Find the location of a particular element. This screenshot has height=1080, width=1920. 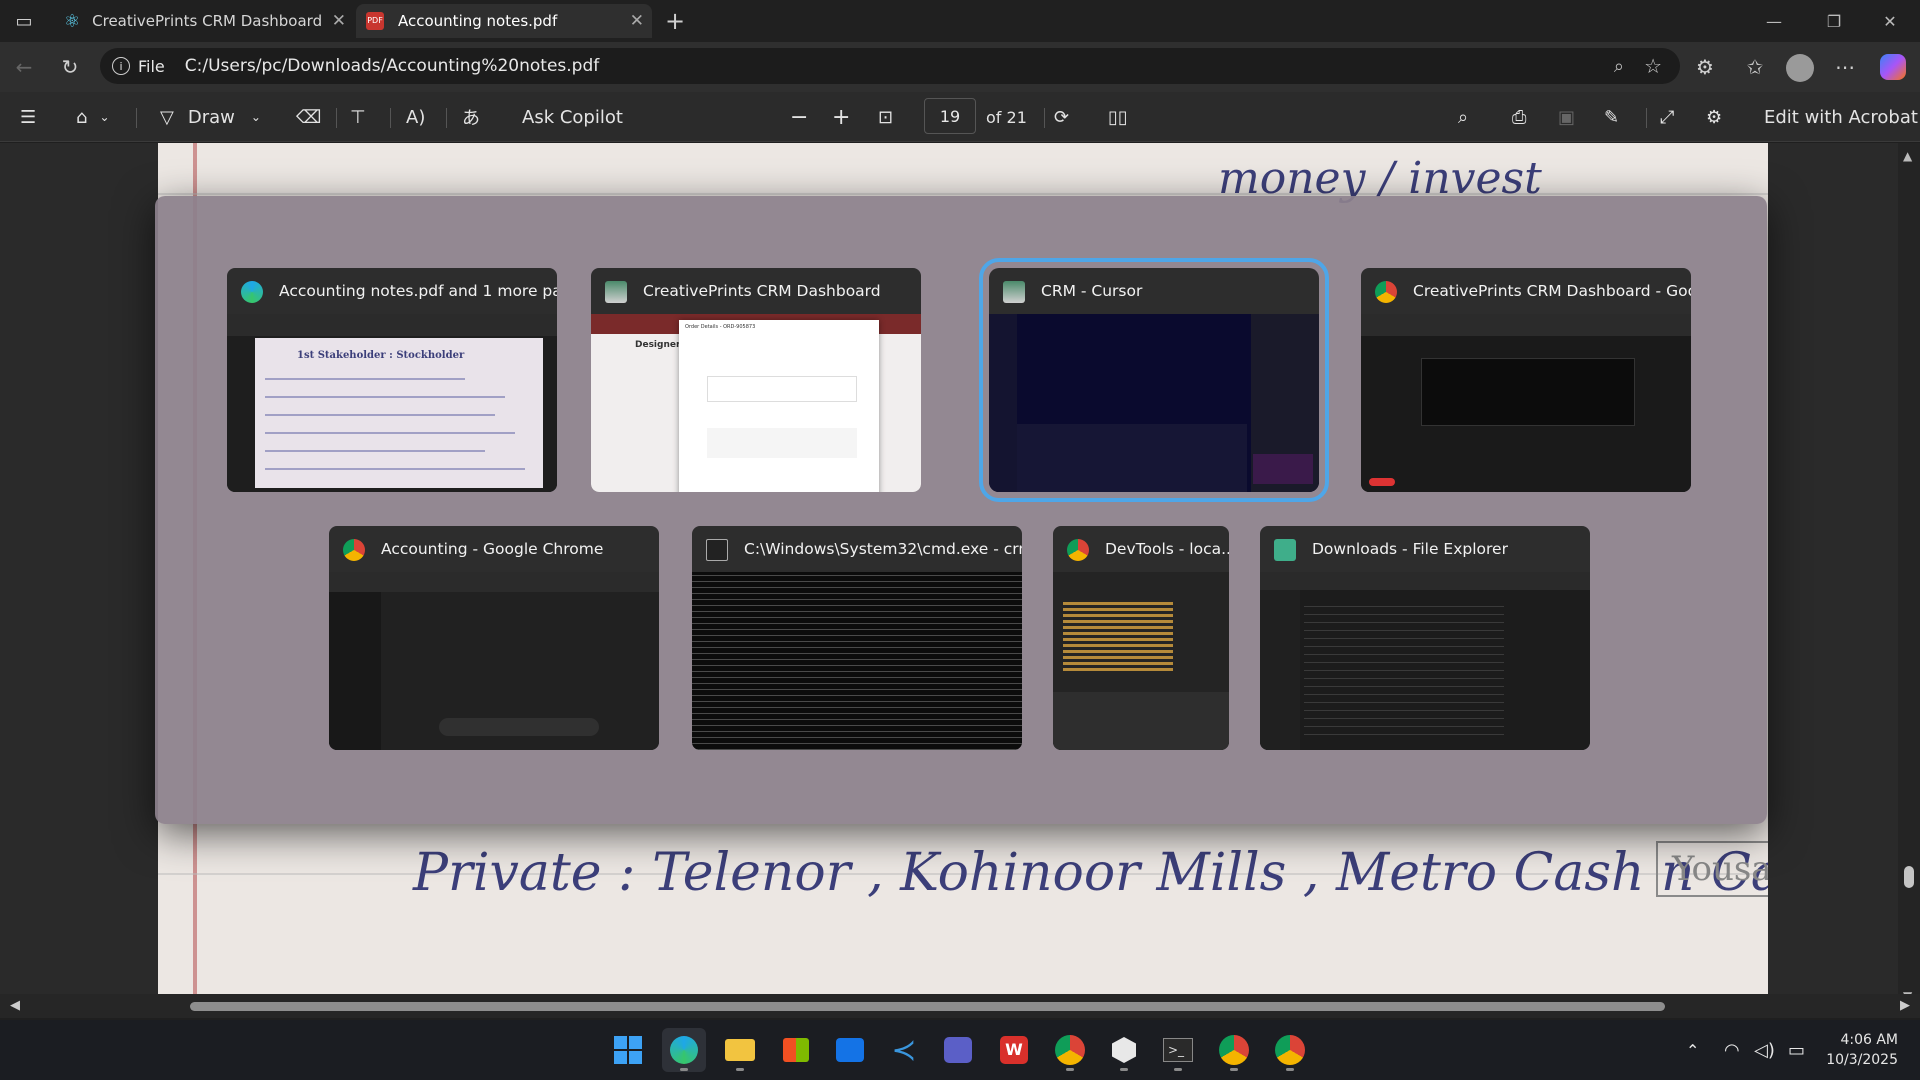

taskbar: ≺ W >_ ⌃ ◠ ◁) ▭ 4:06 AM 10/3/2025 is located at coordinates (960, 1050).